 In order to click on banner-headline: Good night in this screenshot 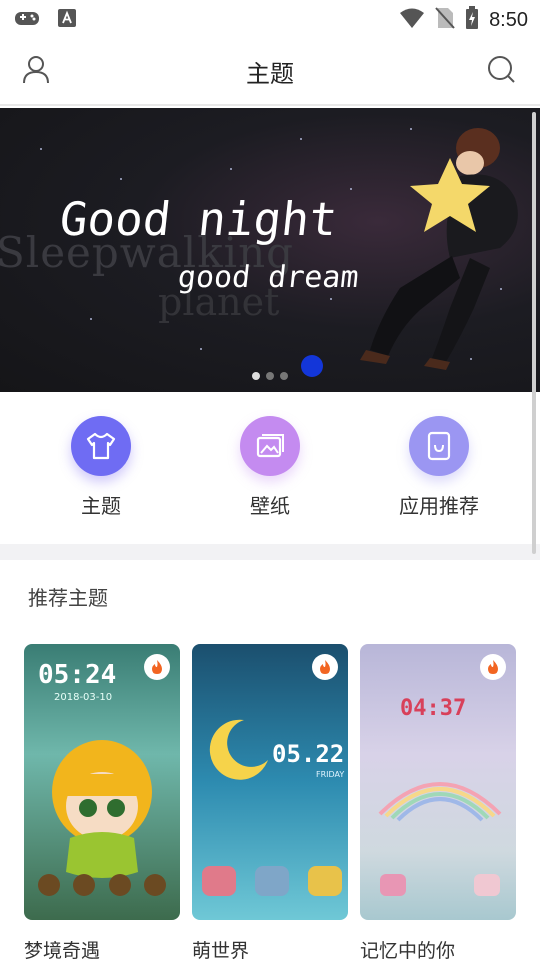, I will do `click(198, 219)`.